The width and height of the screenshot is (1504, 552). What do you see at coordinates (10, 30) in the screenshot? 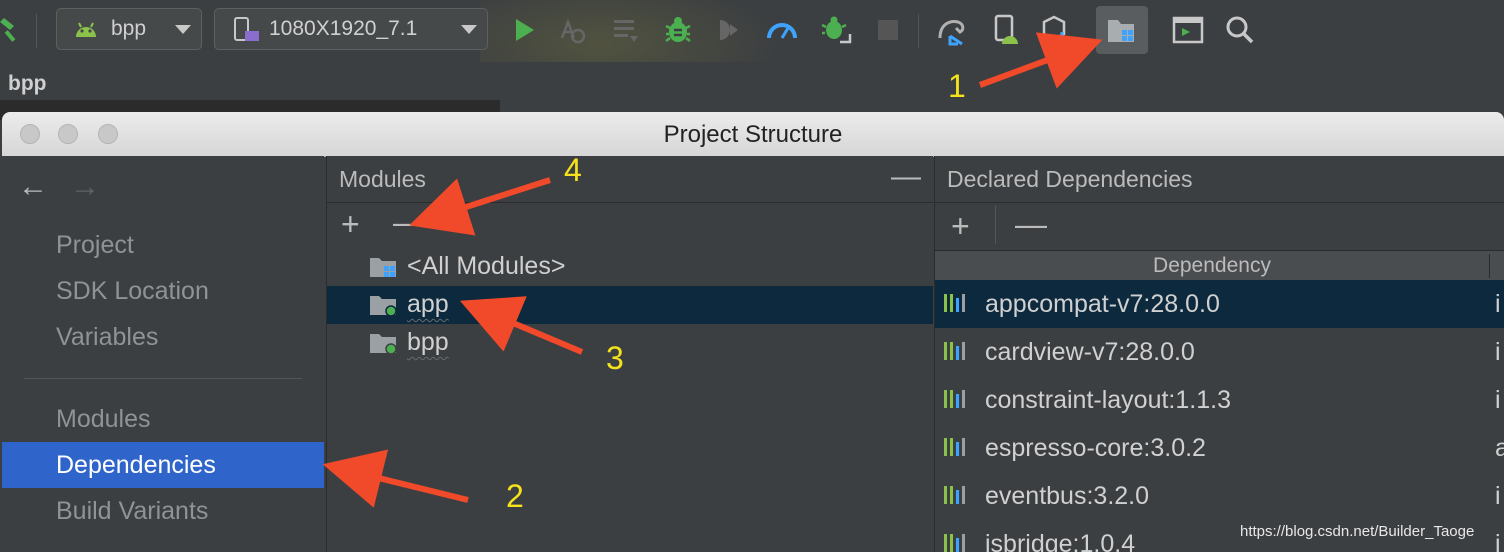
I see `hammer-icon` at bounding box center [10, 30].